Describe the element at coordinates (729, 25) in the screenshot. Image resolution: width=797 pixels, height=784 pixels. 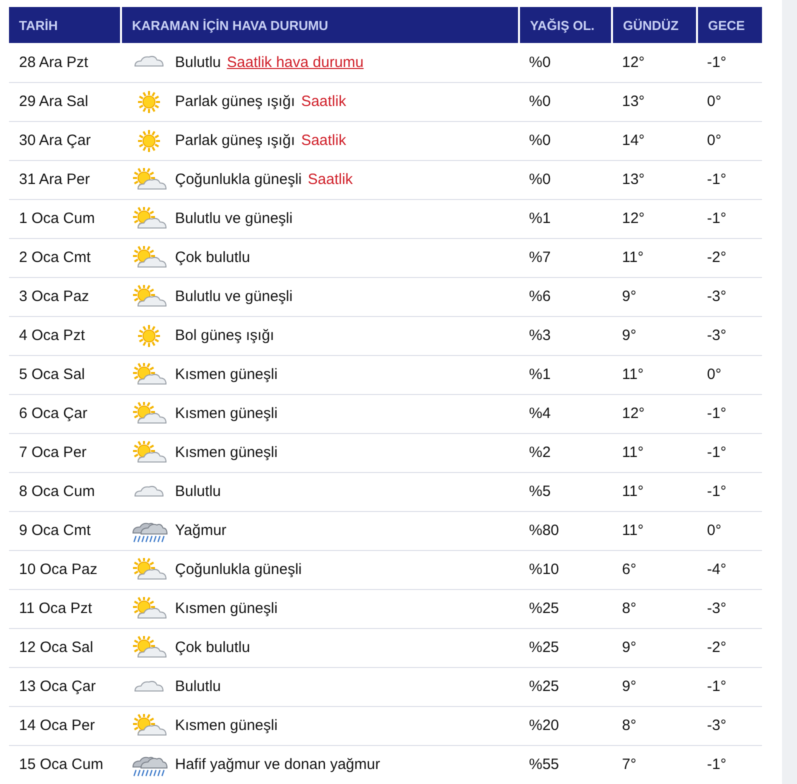
I see `column-header: GECE` at that location.